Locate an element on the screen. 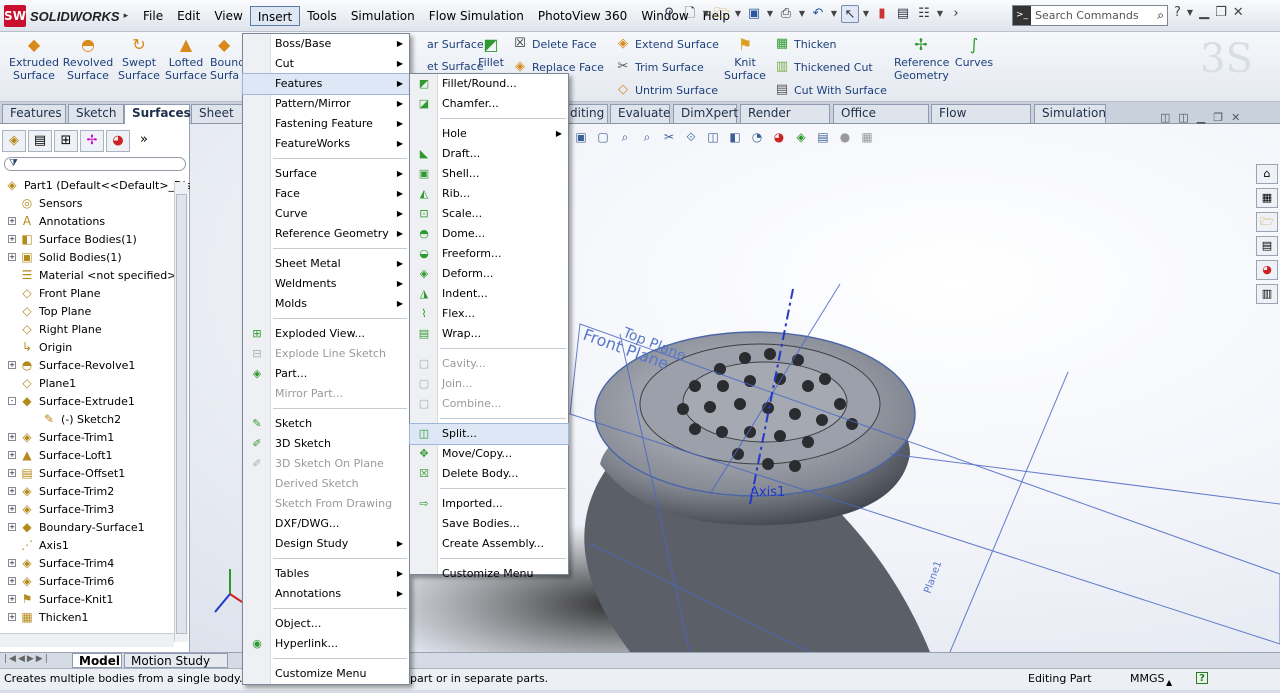  tree-item: ☰ Material <not specified> is located at coordinates (92, 275).